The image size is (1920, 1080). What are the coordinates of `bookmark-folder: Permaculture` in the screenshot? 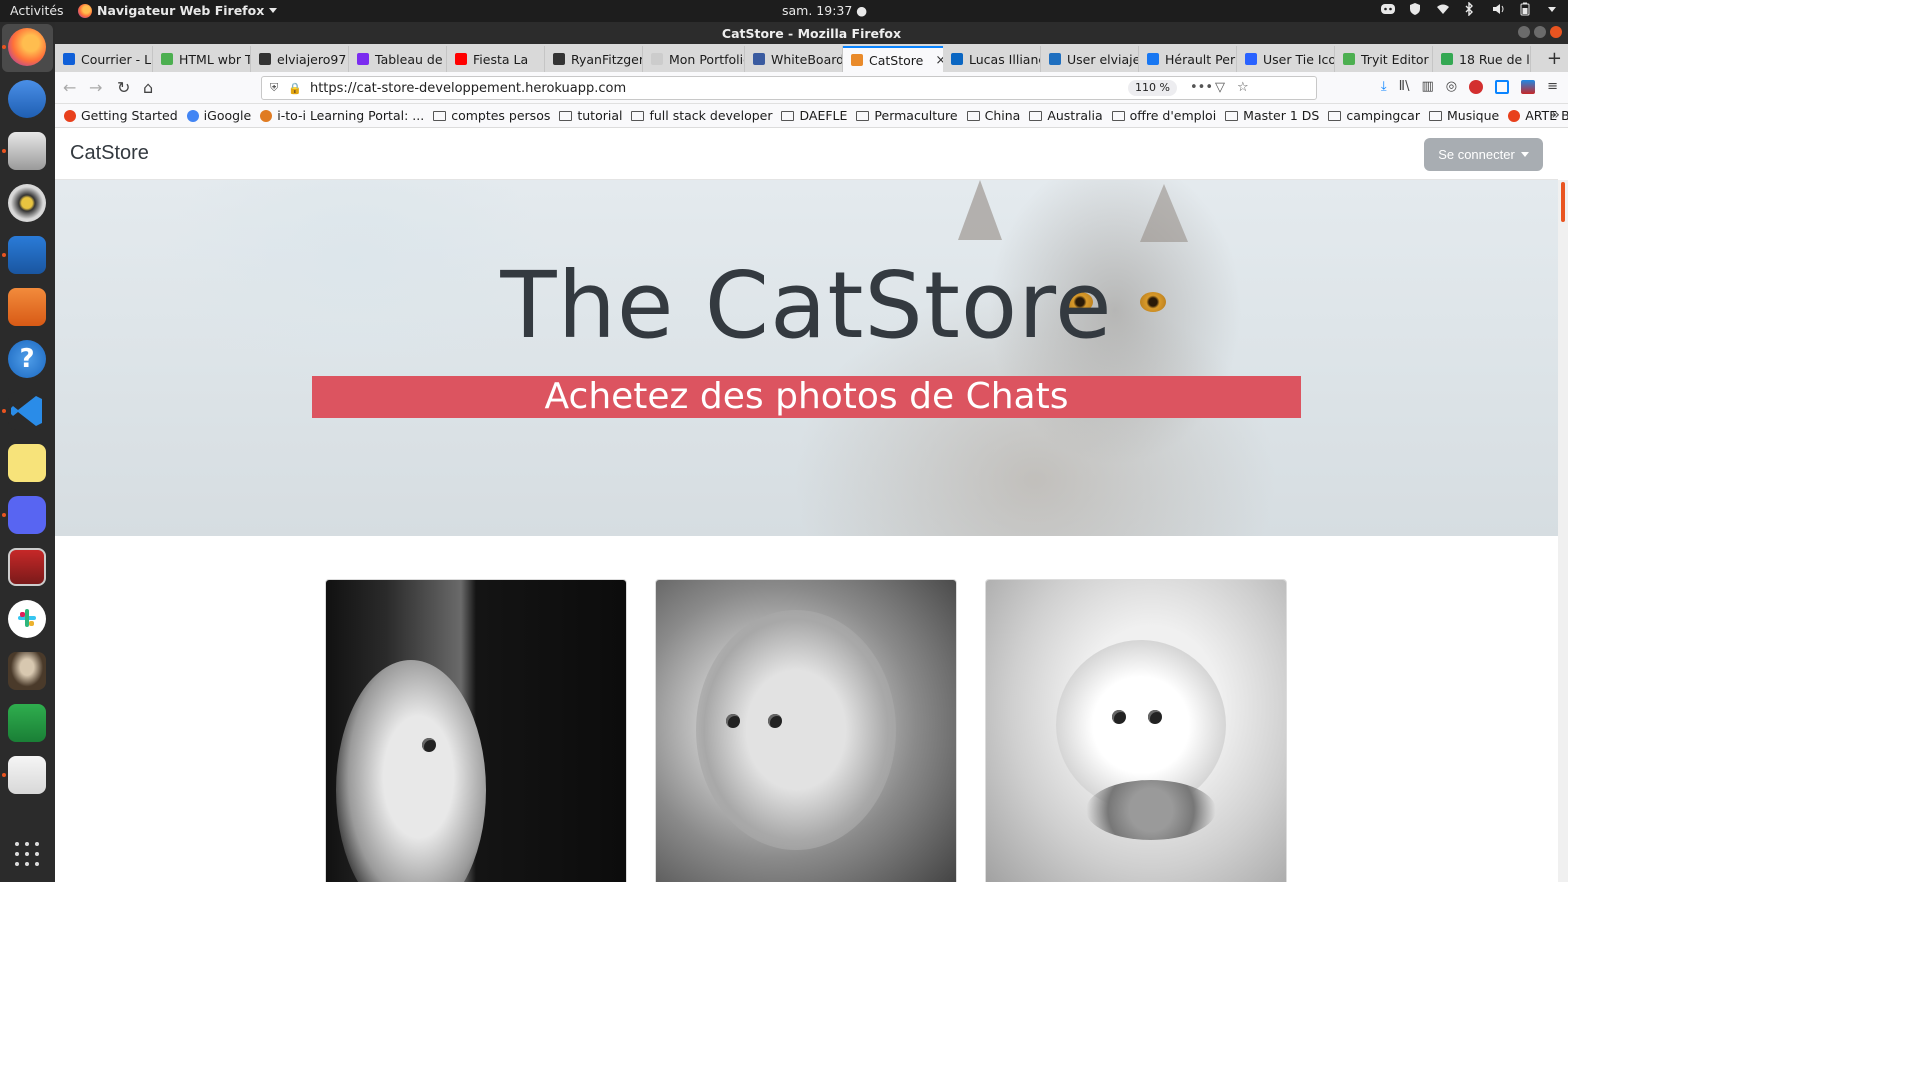 It's located at (907, 115).